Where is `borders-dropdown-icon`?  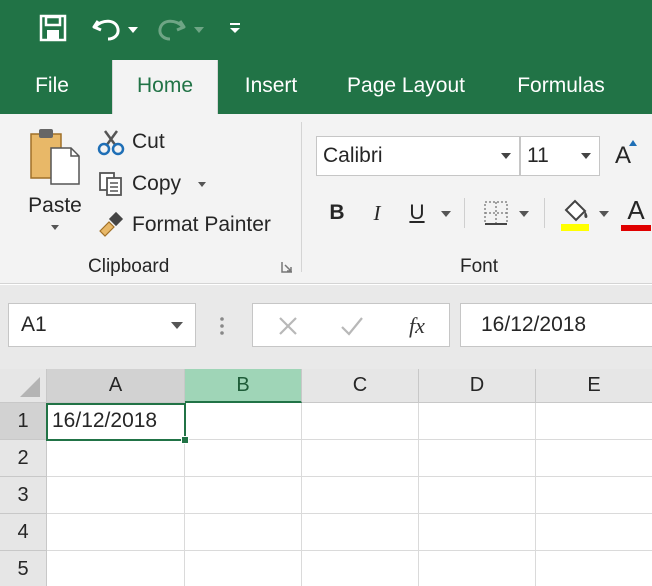
borders-dropdown-icon is located at coordinates (524, 214).